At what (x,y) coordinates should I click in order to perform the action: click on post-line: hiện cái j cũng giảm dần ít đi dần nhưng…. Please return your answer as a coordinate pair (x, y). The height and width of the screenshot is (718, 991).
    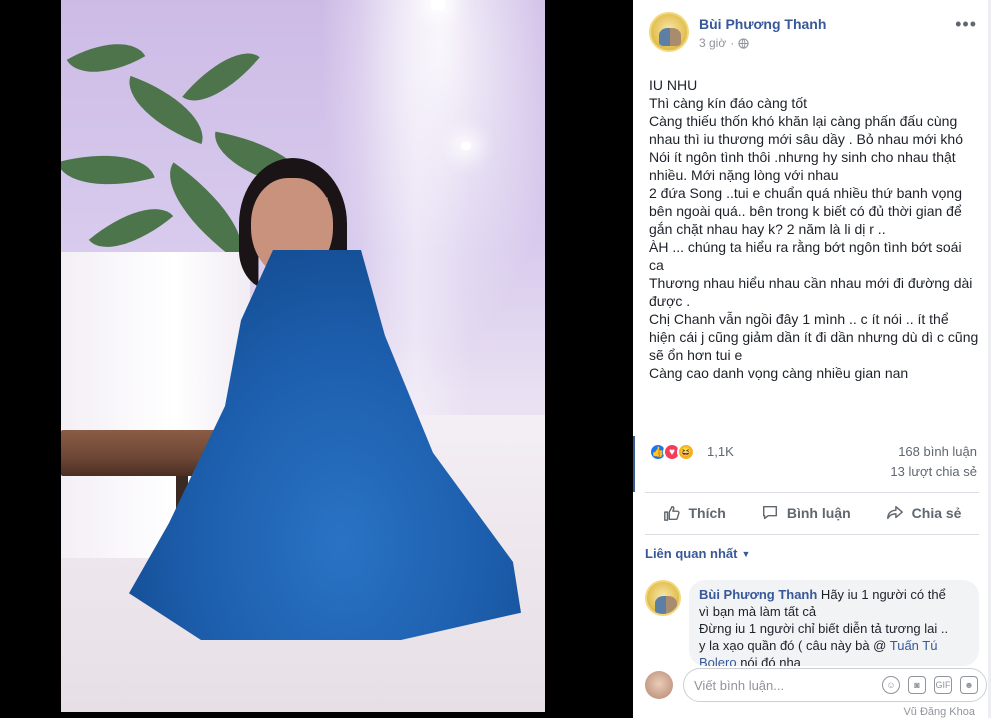
    Looking at the image, I should click on (814, 337).